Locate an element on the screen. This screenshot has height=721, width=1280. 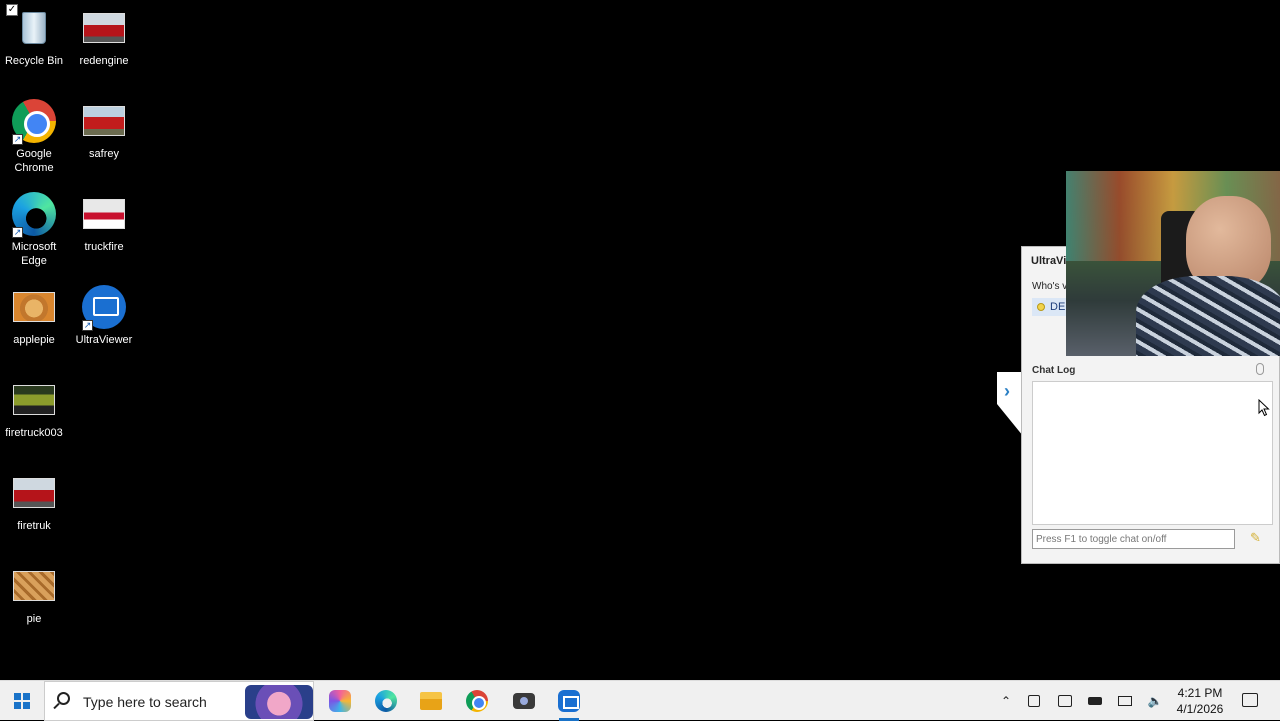
start-button is located at coordinates (22, 701).